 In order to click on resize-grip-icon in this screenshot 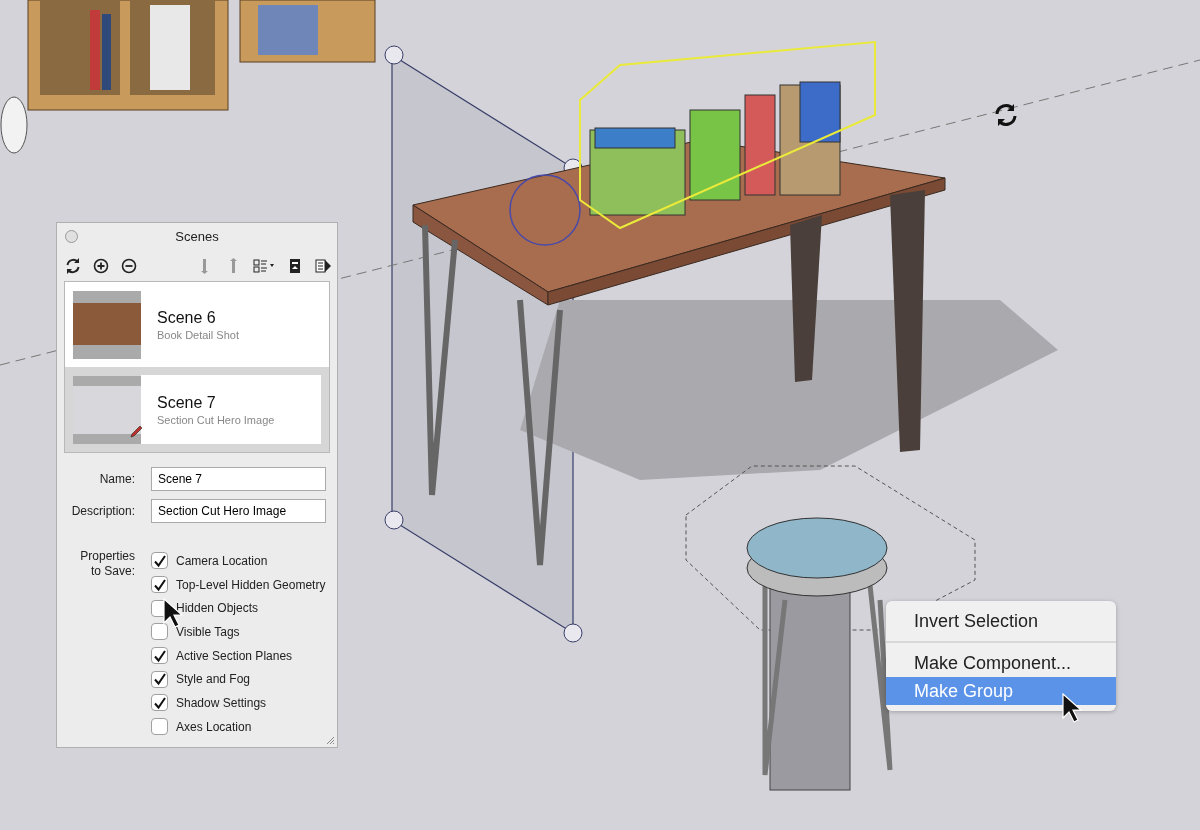, I will do `click(330, 740)`.